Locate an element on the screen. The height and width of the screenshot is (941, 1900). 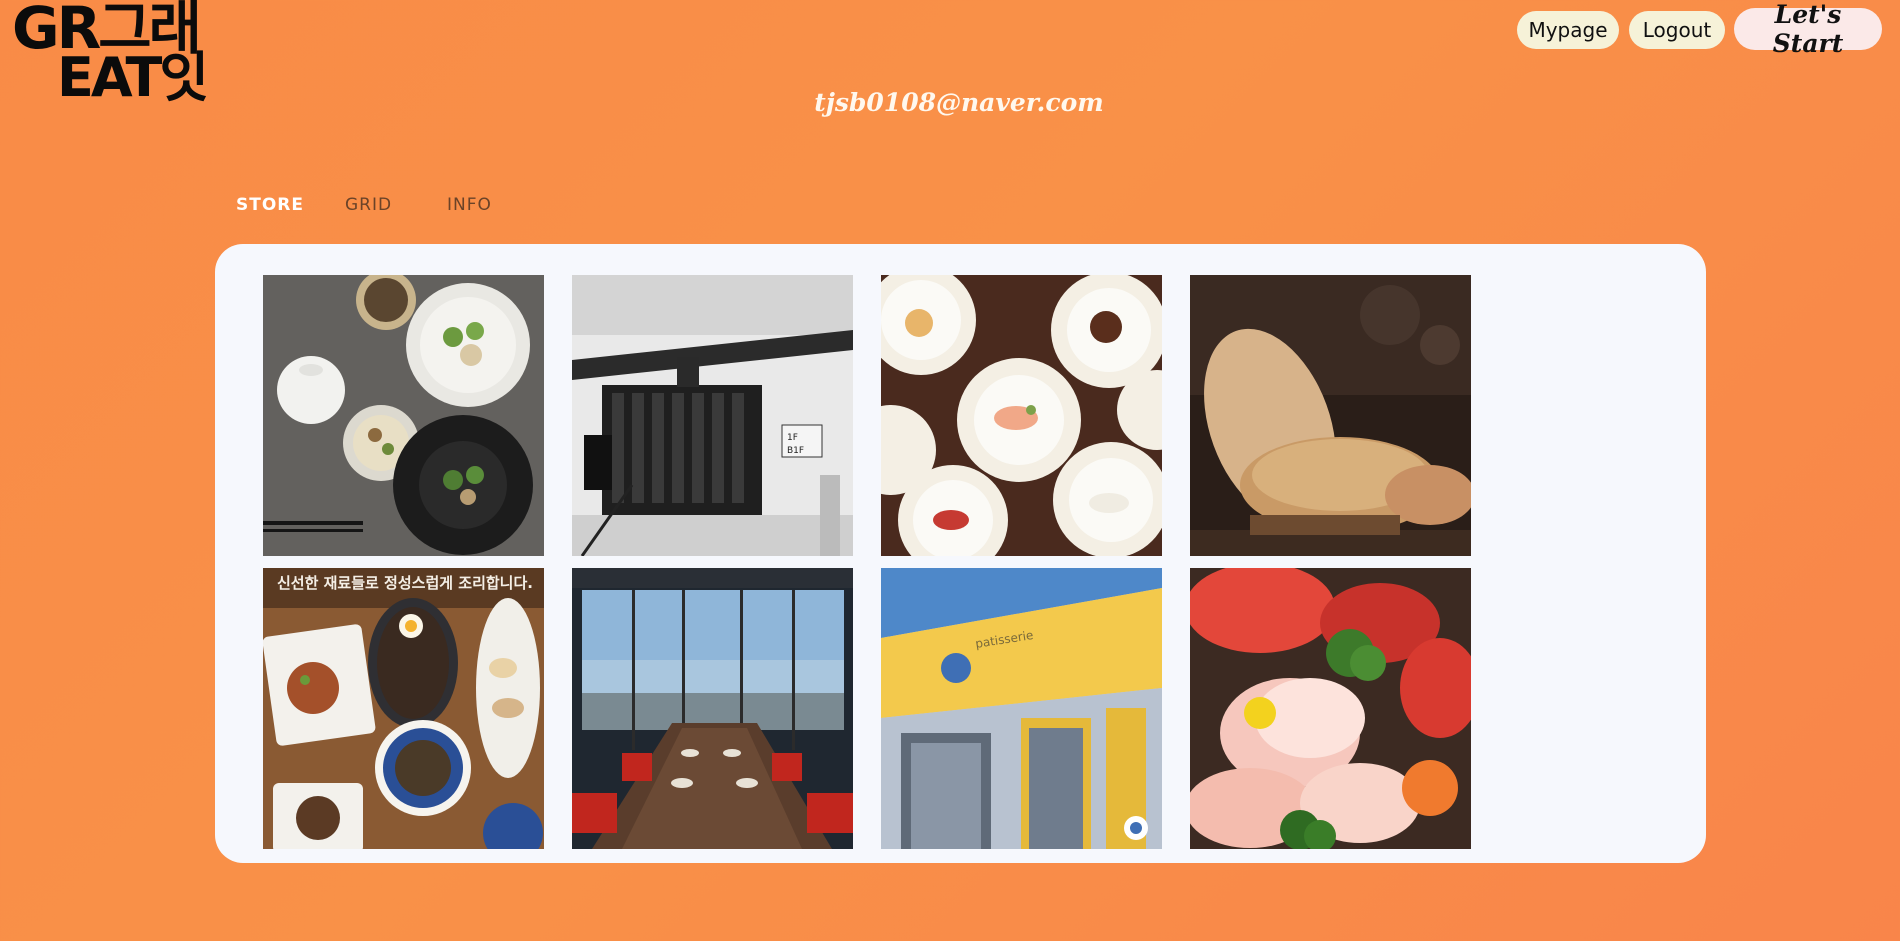
storefront-photo: 1F B1F is located at coordinates (712, 415).